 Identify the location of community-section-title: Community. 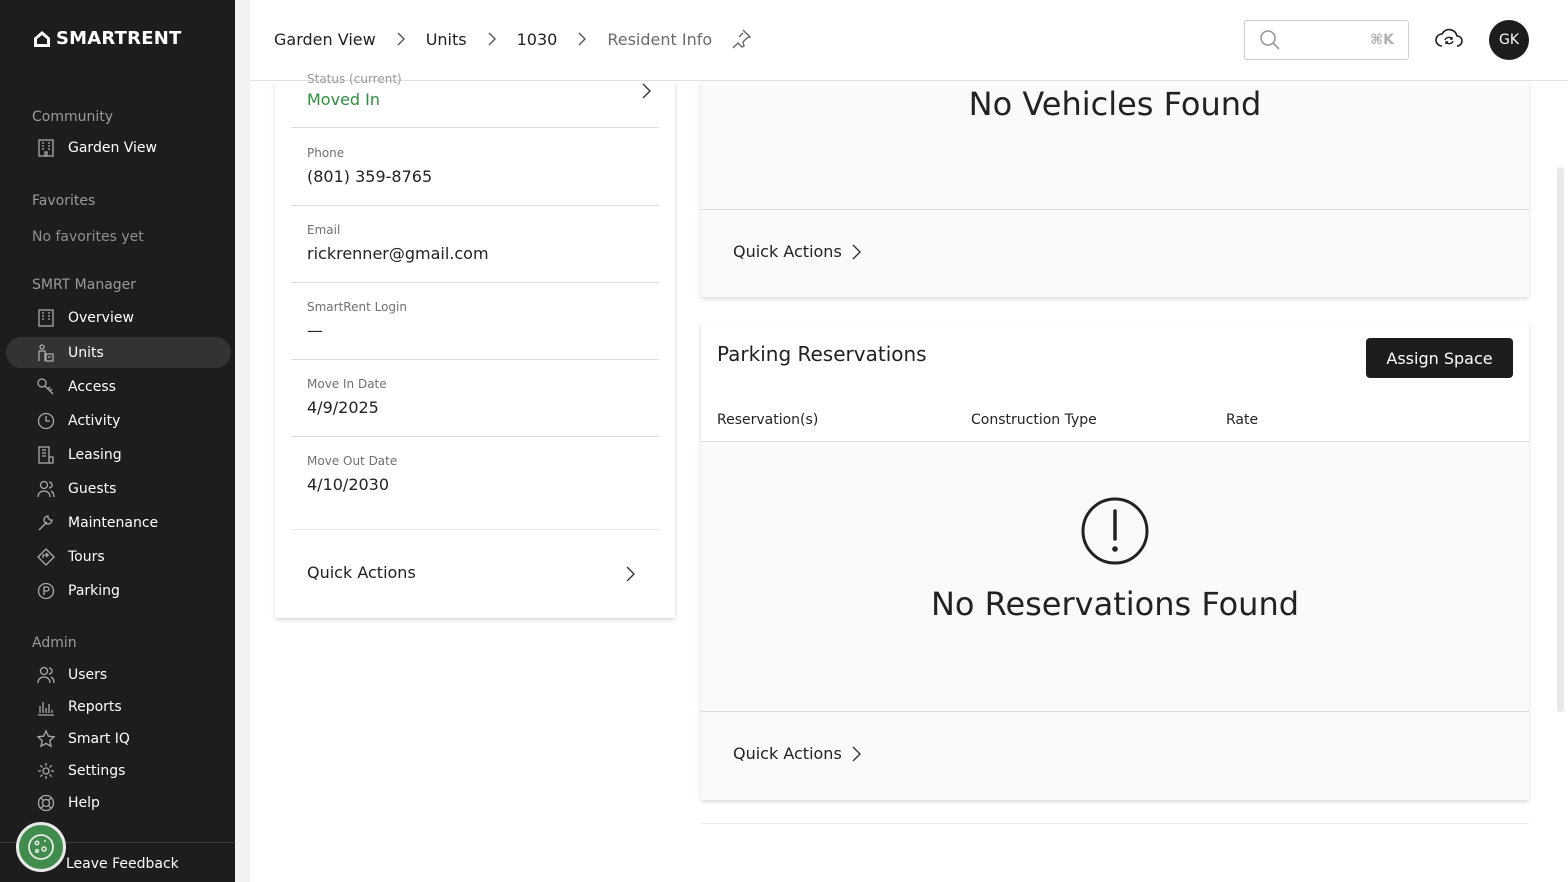
(73, 117).